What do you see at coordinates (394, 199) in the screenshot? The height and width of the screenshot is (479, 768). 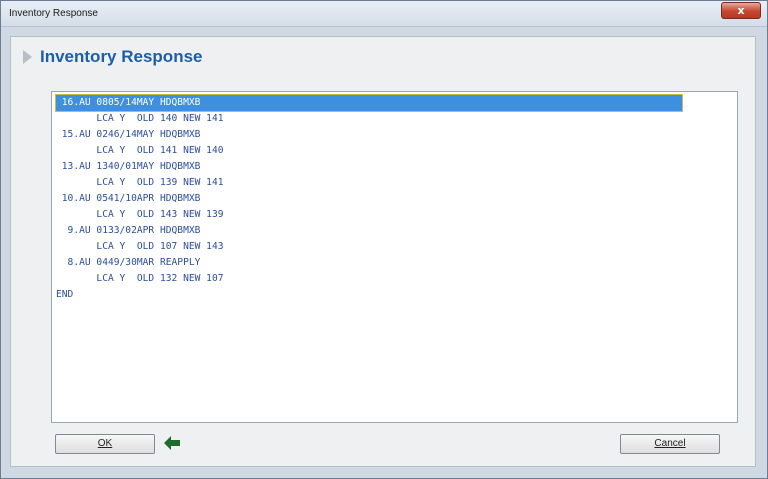 I see `response-line: 10.AU 0541/10APR HDQBMXB` at bounding box center [394, 199].